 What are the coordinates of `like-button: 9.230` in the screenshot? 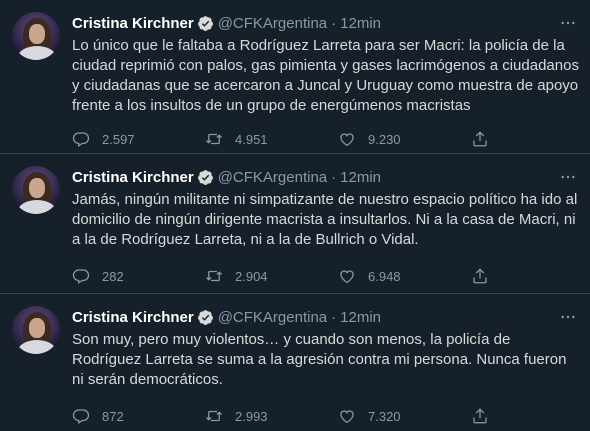 It's located at (404, 139).